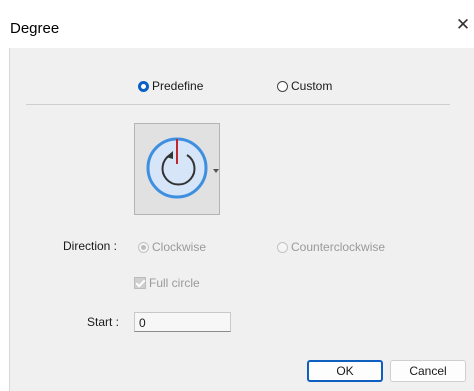 Image resolution: width=474 pixels, height=391 pixels. I want to click on full-circle-checkbox-option: Full circle, so click(167, 283).